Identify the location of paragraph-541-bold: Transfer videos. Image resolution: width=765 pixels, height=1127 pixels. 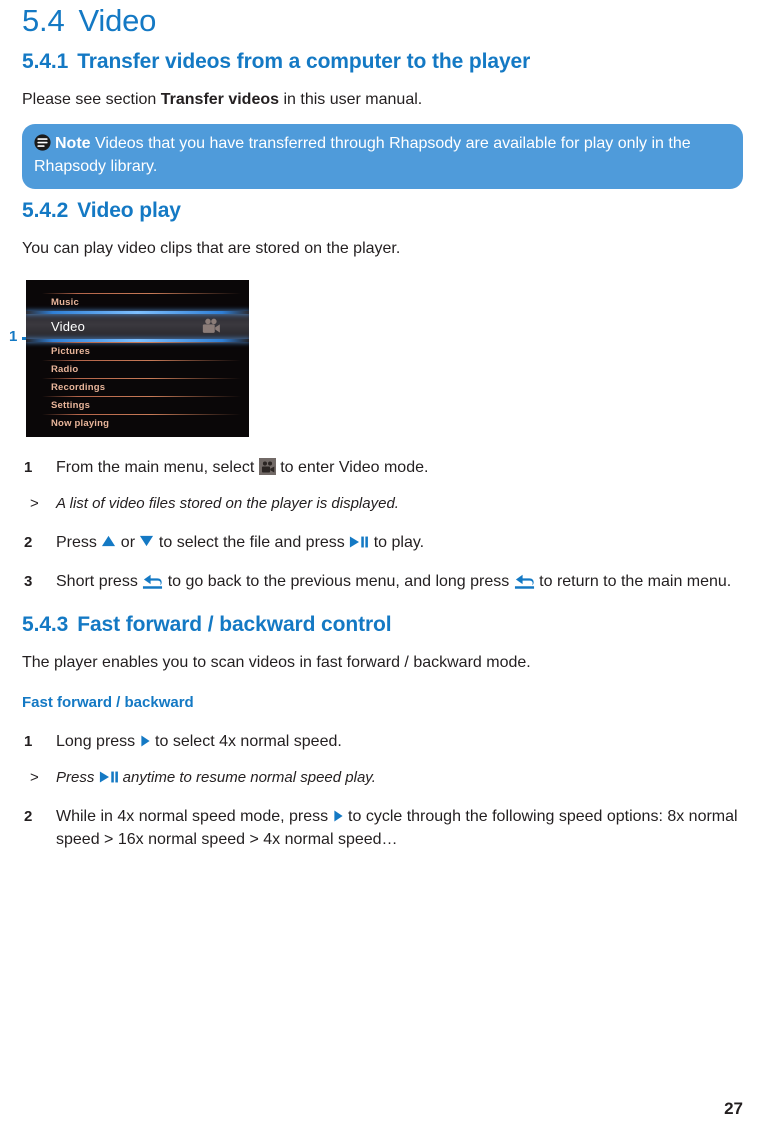
(220, 99).